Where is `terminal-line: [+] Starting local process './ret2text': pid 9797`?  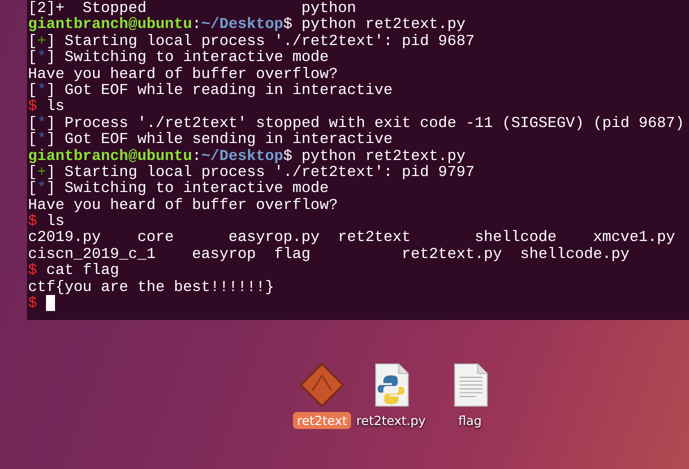 terminal-line: [+] Starting local process './ret2text': pid 9797 is located at coordinates (251, 172).